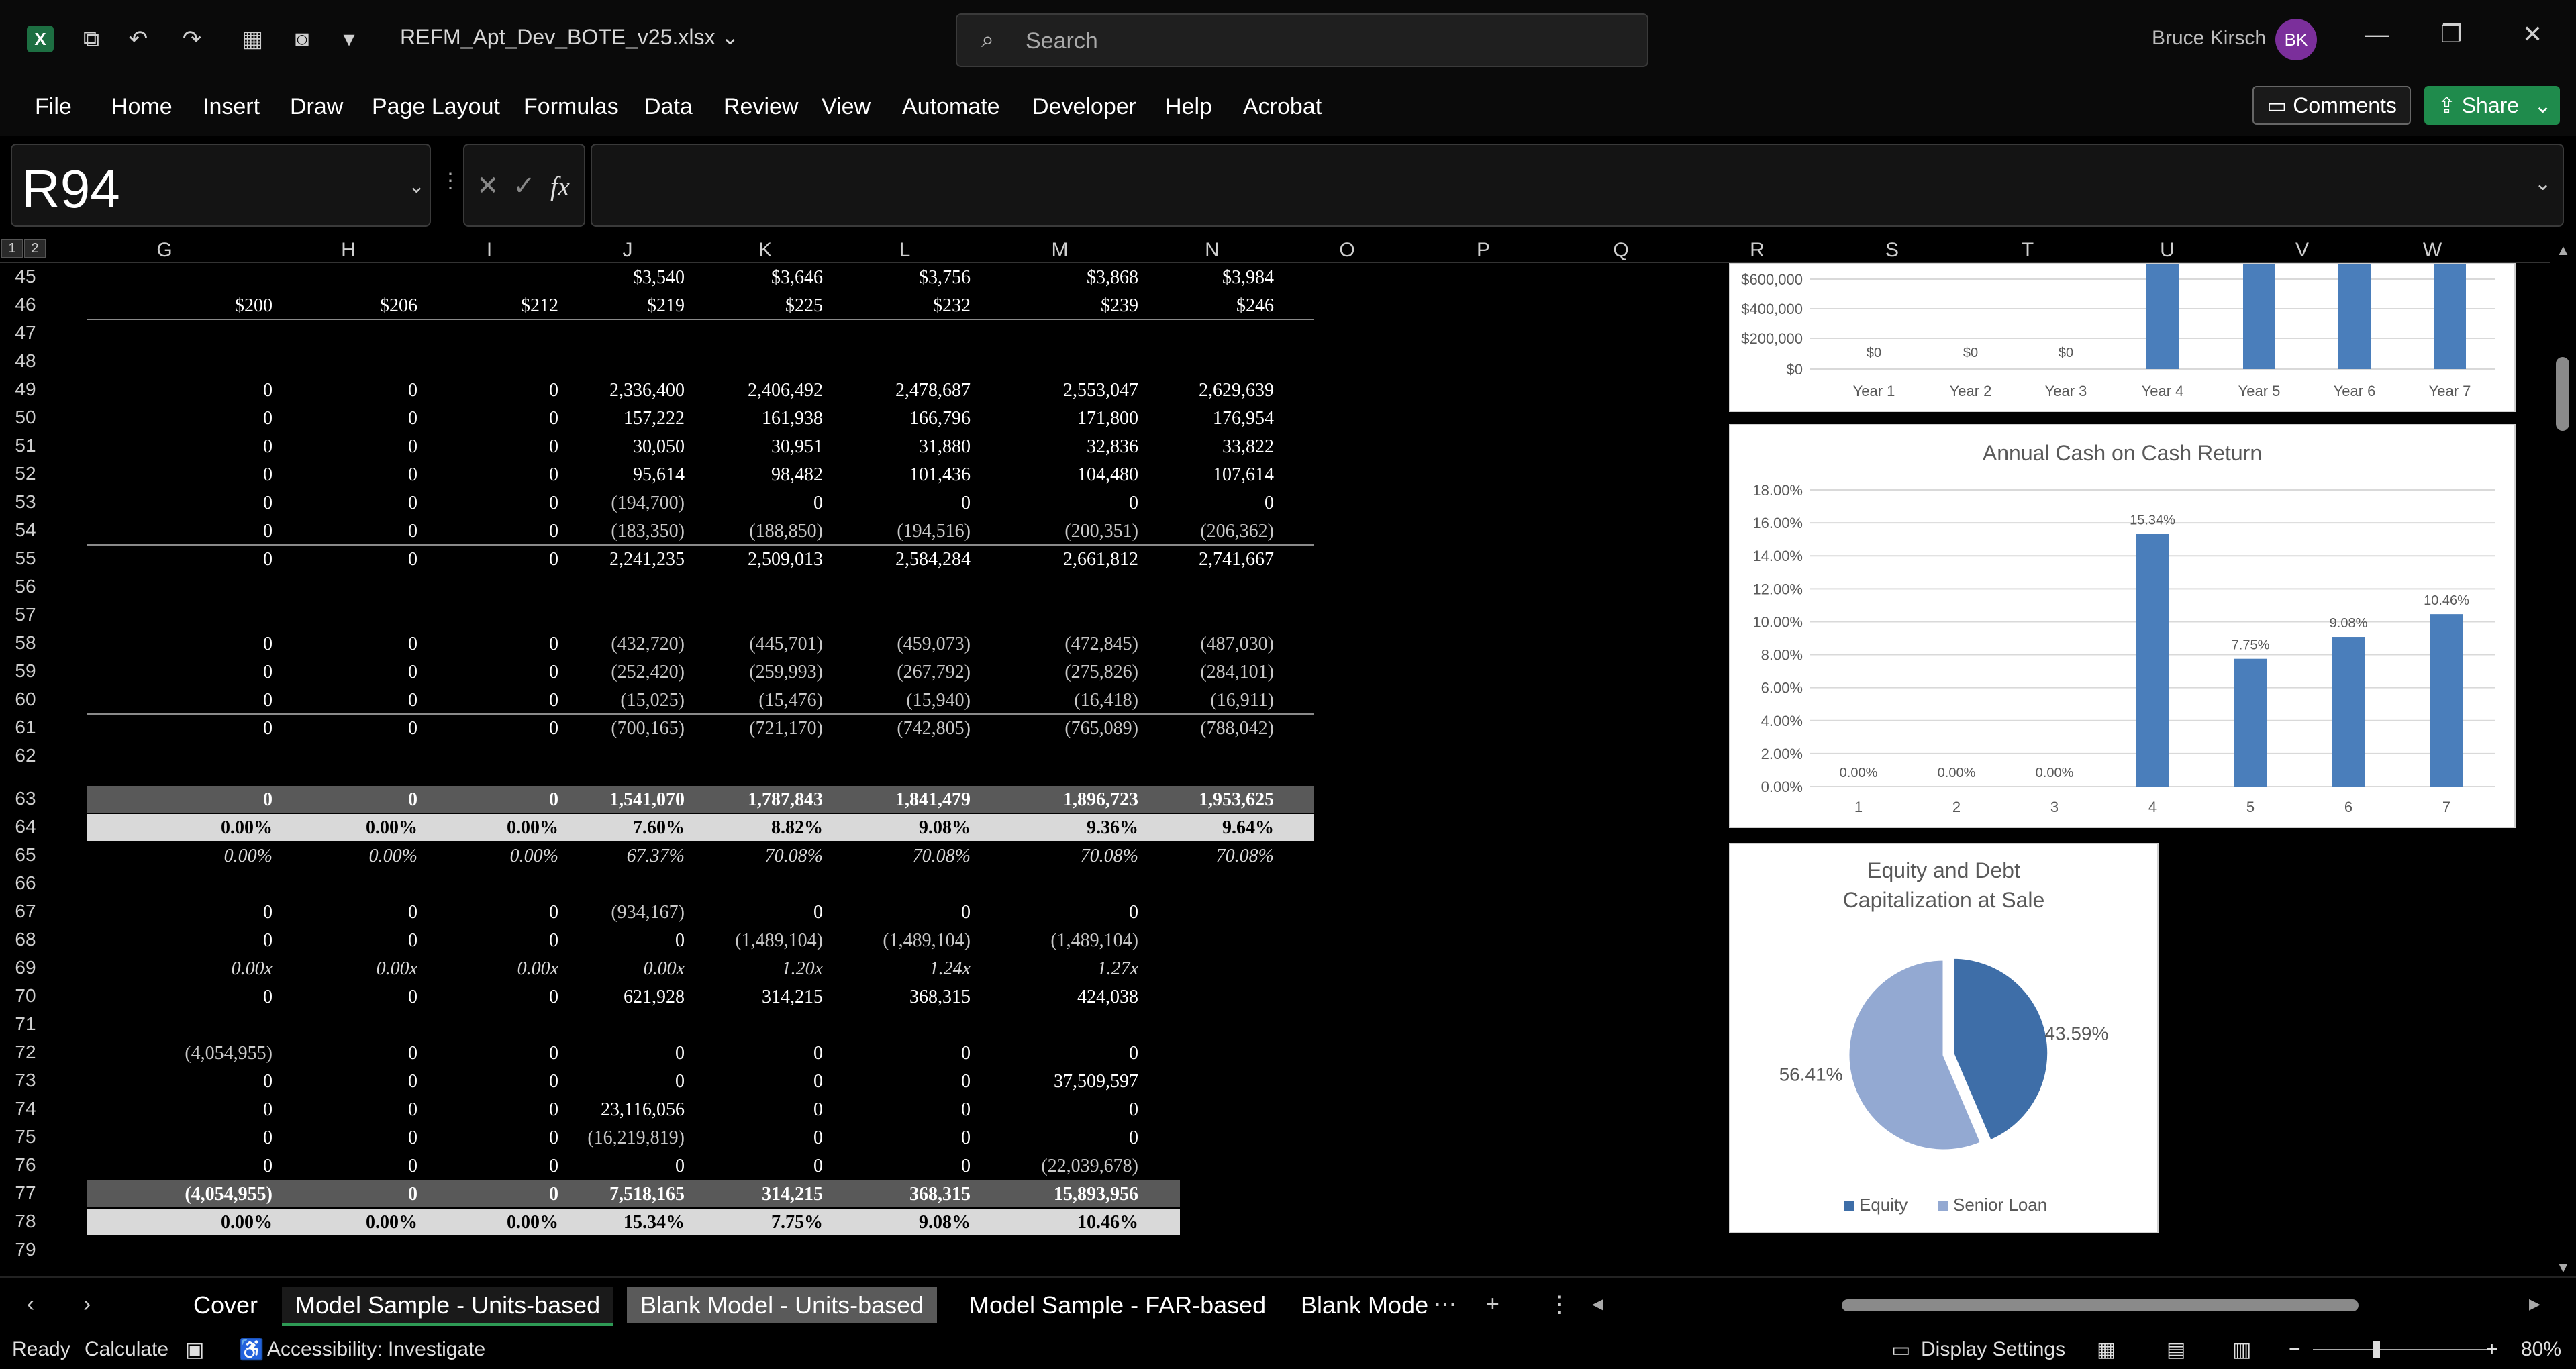  I want to click on cell-h76: 0, so click(412, 1166).